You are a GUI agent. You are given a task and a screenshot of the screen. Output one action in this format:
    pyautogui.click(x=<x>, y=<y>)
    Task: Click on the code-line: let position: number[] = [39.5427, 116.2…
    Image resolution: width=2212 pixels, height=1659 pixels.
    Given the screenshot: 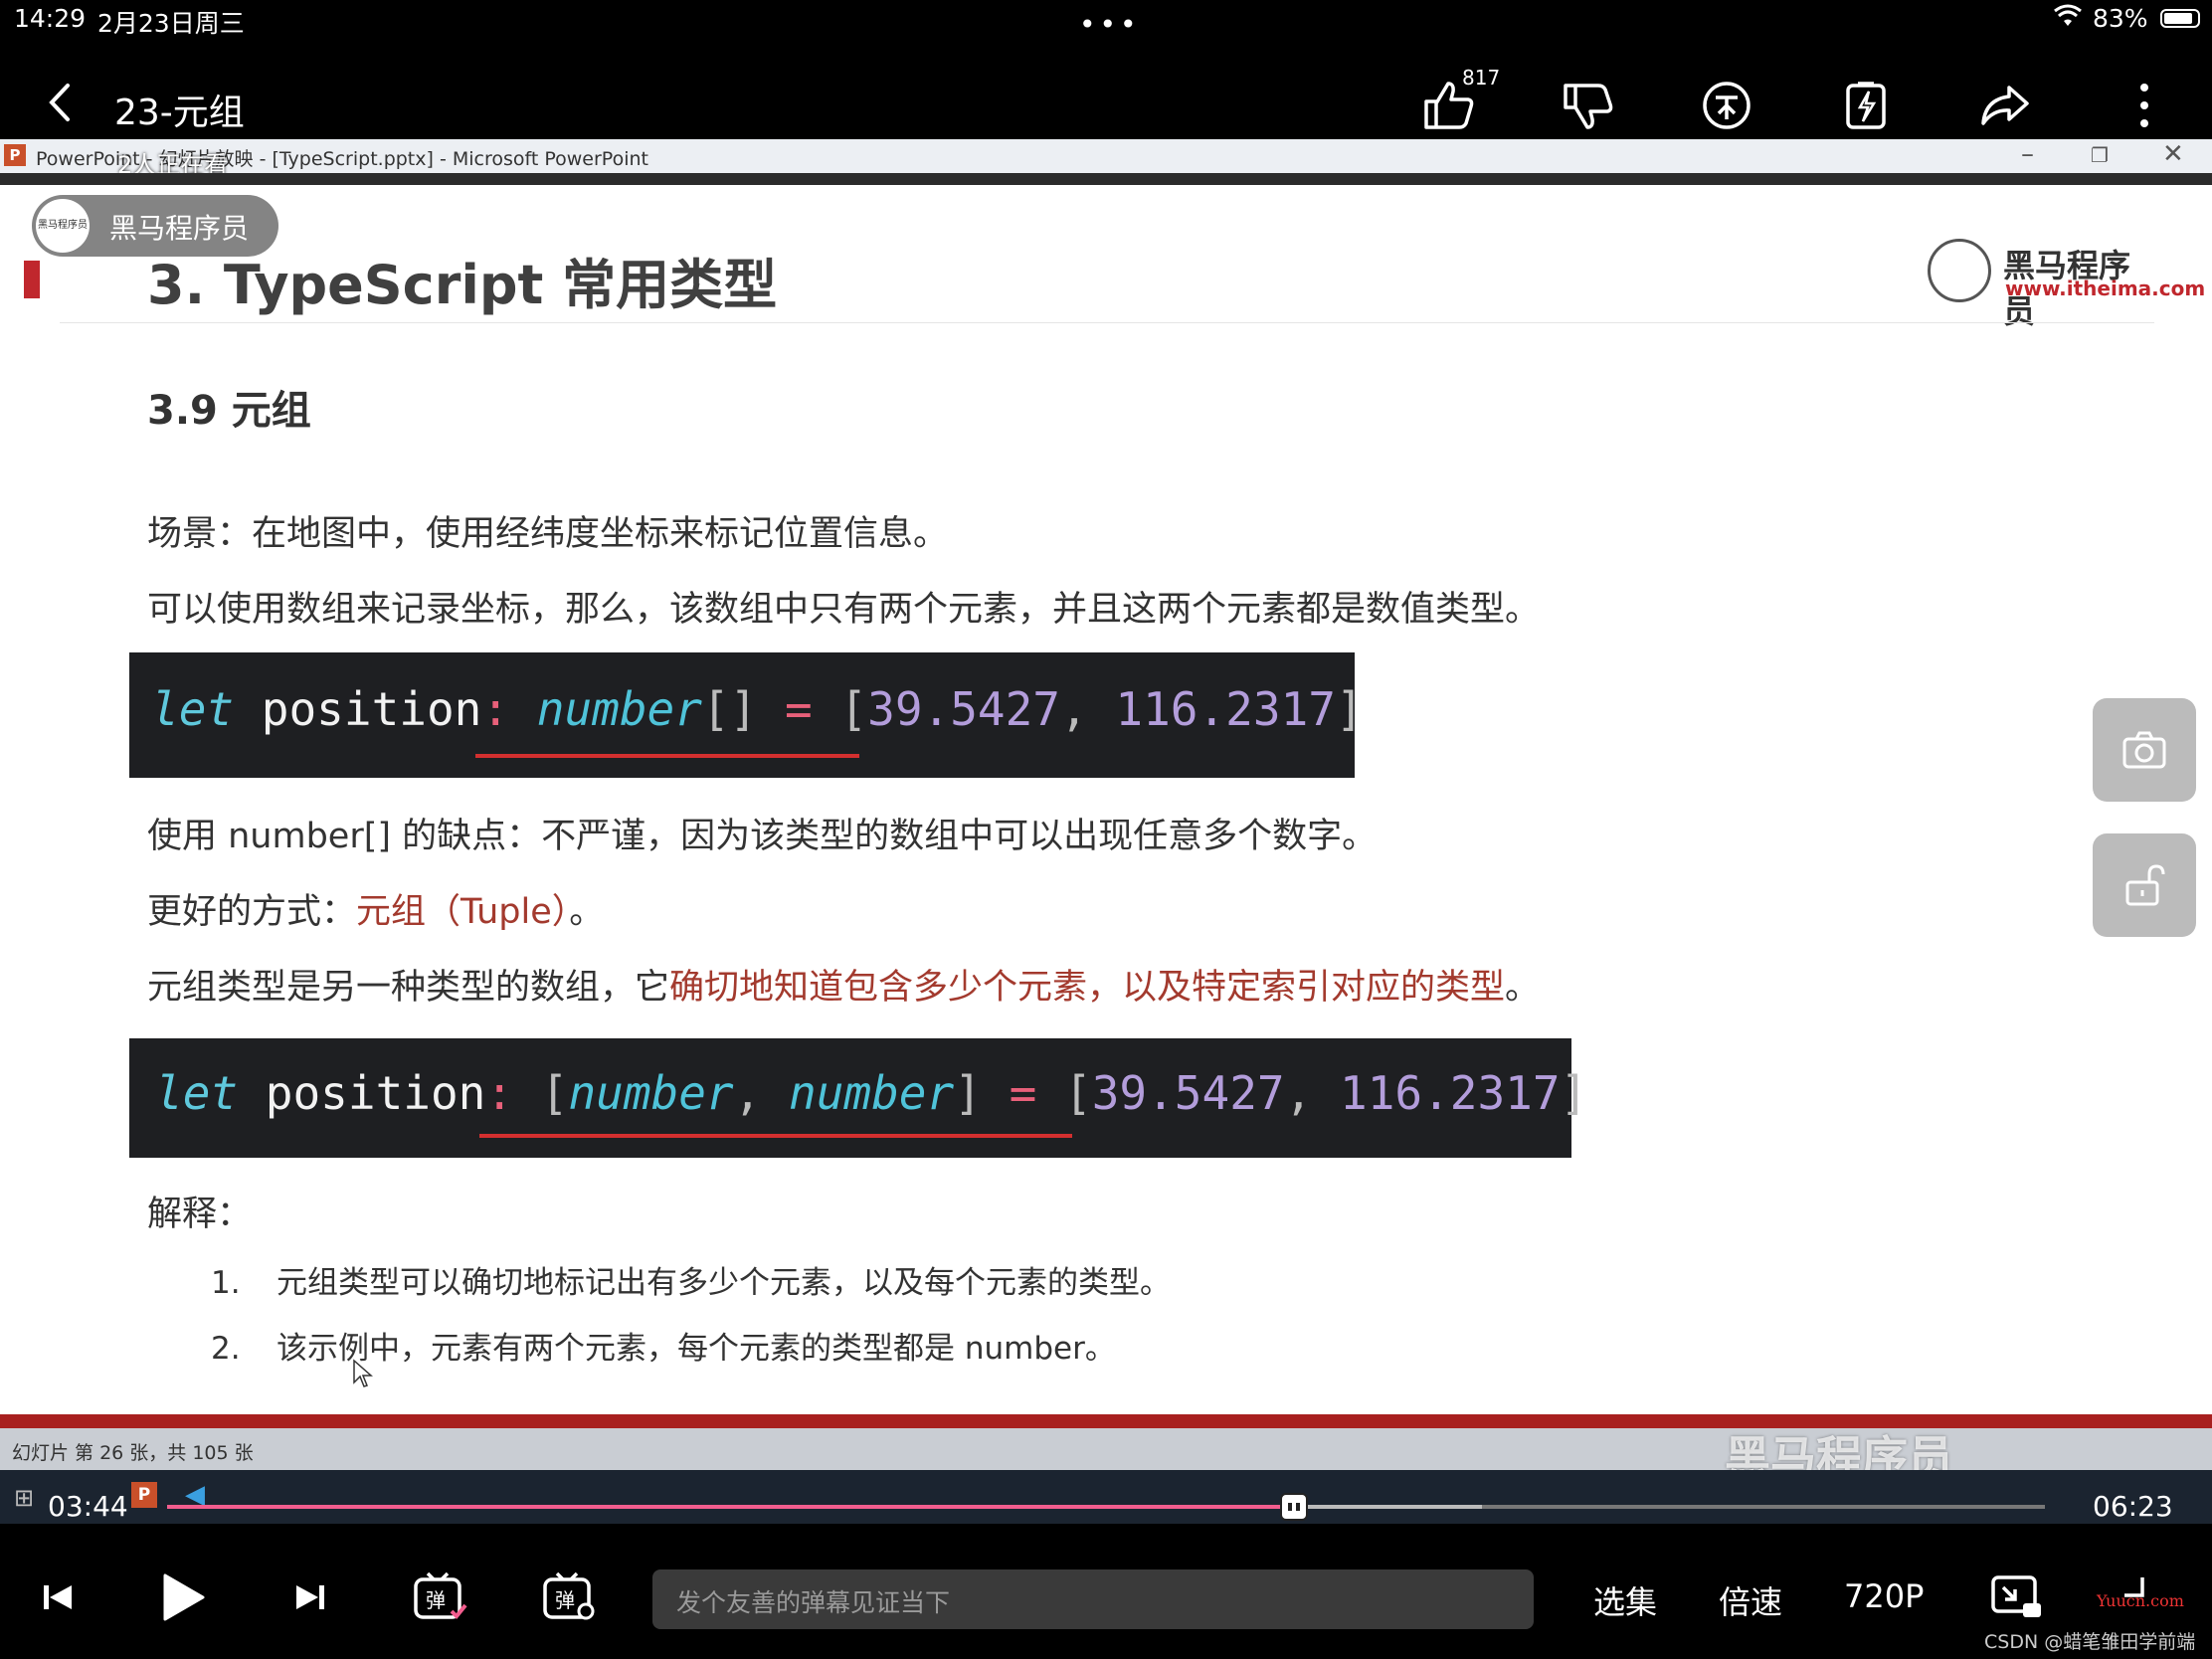 What is the action you would take?
    pyautogui.click(x=757, y=709)
    